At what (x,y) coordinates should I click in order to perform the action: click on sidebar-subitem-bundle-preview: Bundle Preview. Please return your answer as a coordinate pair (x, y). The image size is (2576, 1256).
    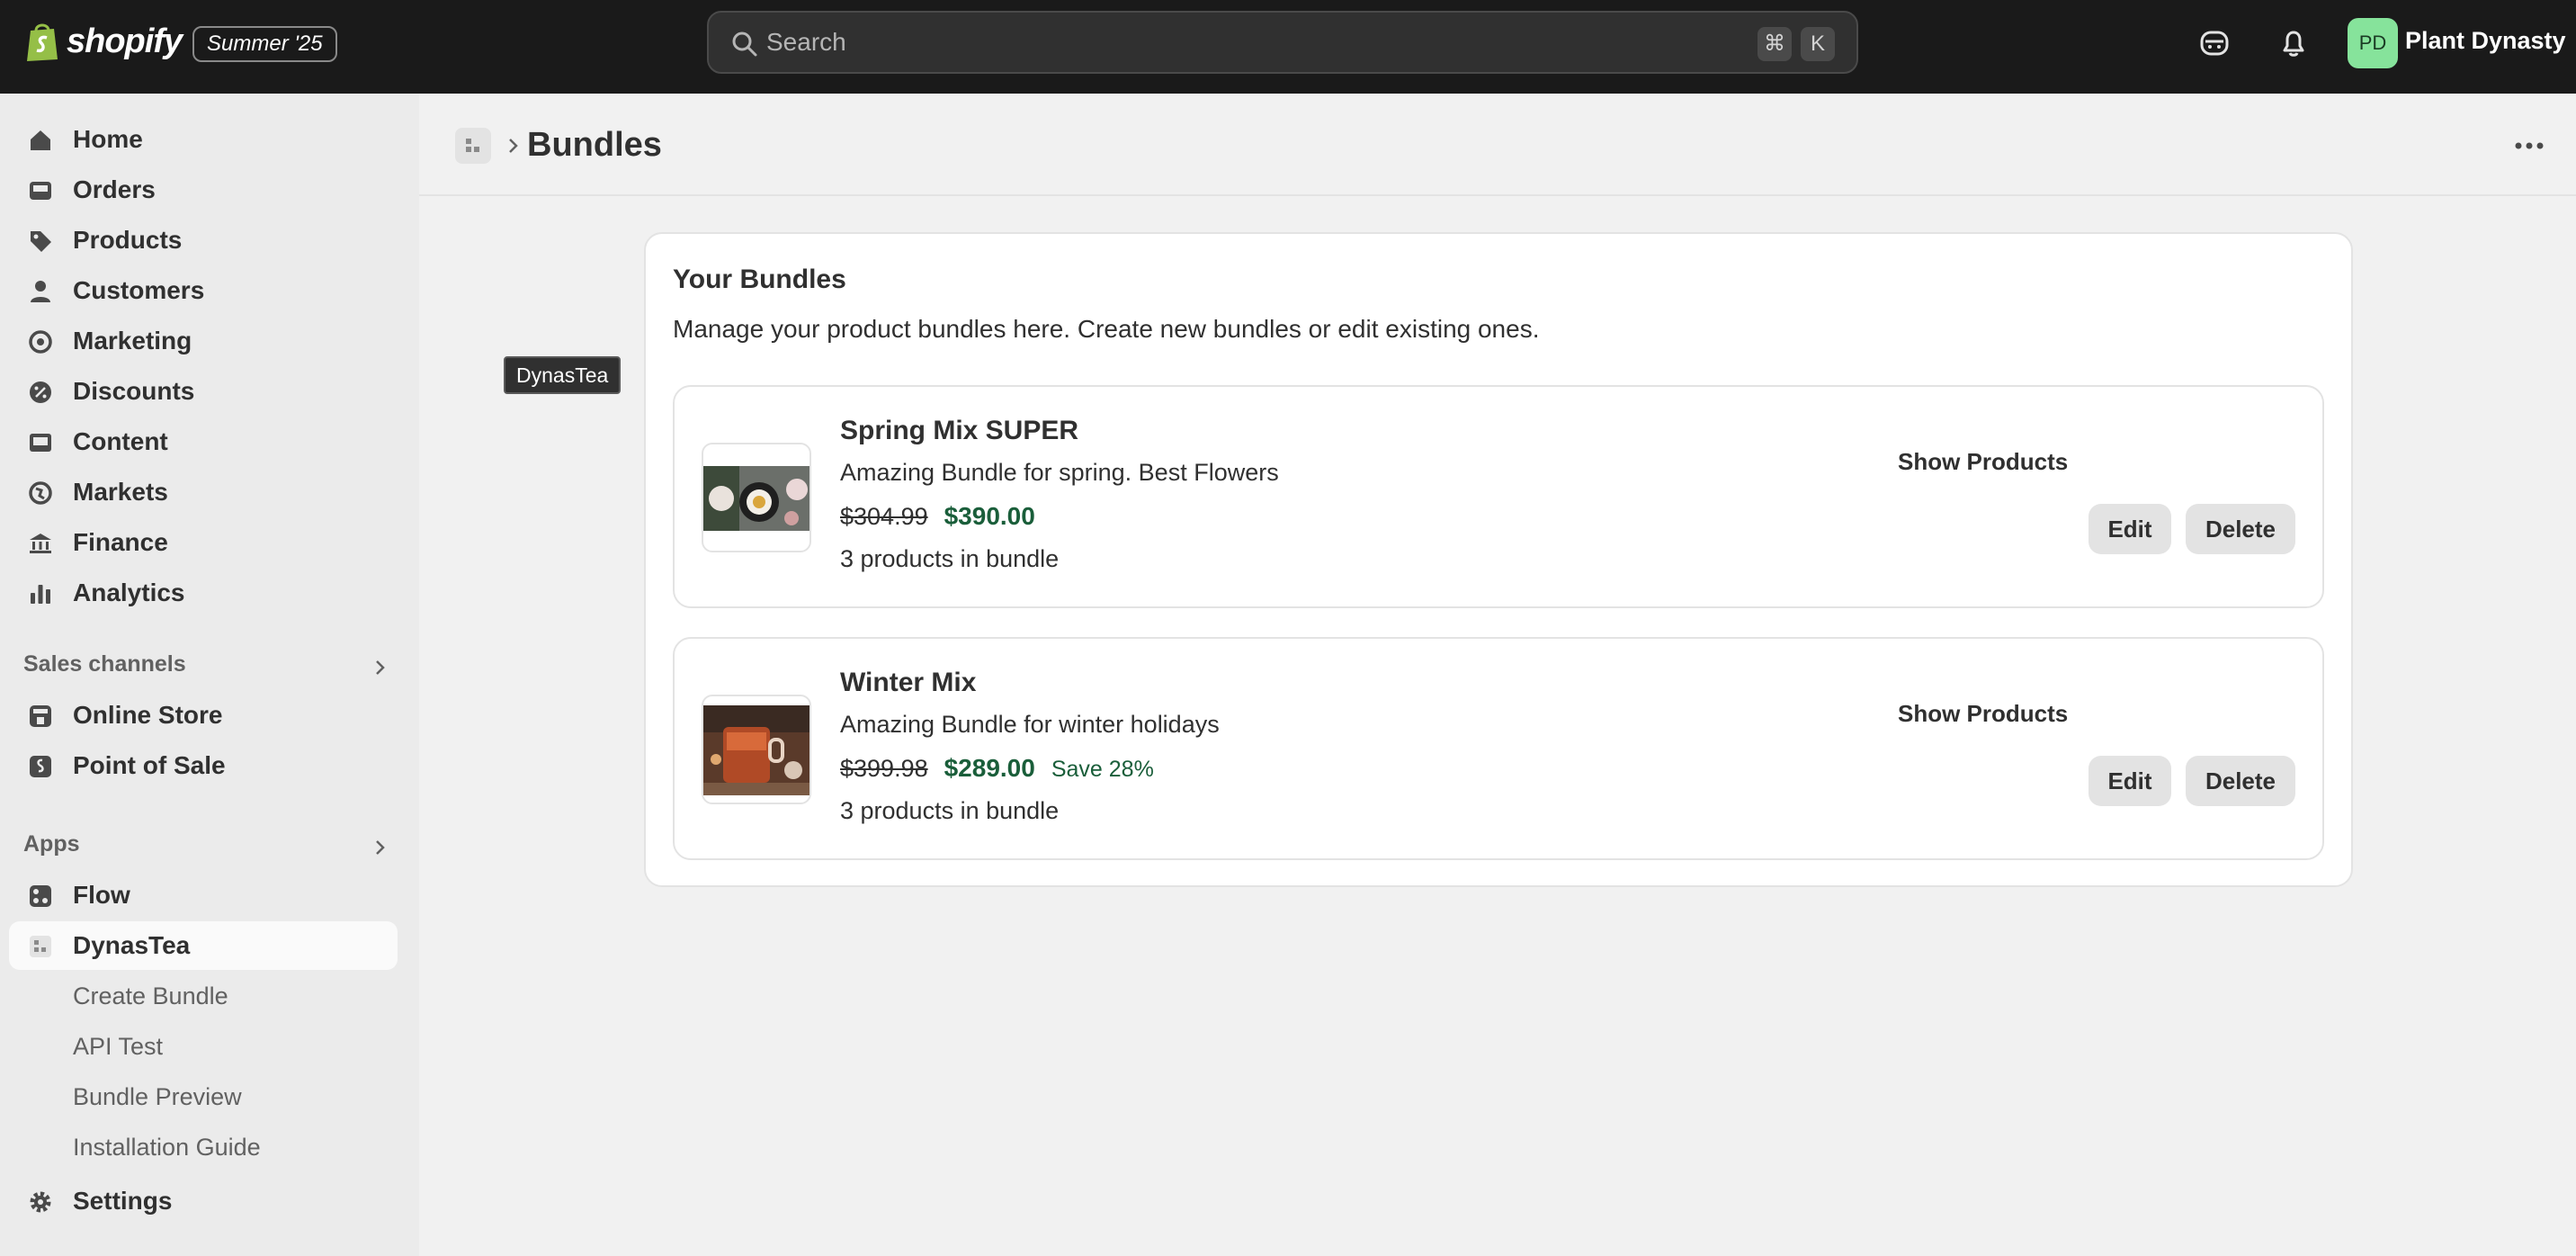
    Looking at the image, I should click on (157, 1097).